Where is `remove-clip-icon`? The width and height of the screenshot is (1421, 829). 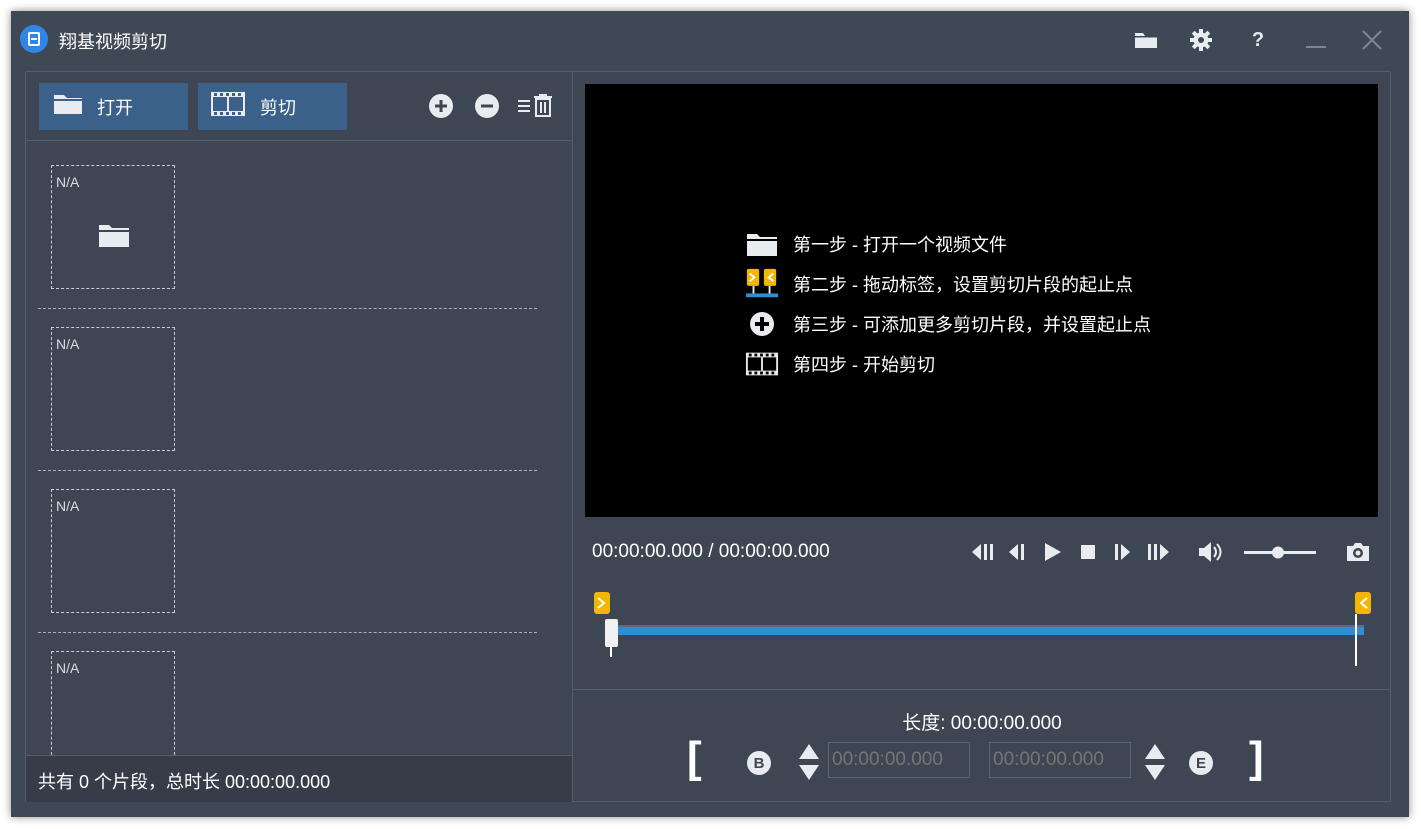 remove-clip-icon is located at coordinates (487, 106).